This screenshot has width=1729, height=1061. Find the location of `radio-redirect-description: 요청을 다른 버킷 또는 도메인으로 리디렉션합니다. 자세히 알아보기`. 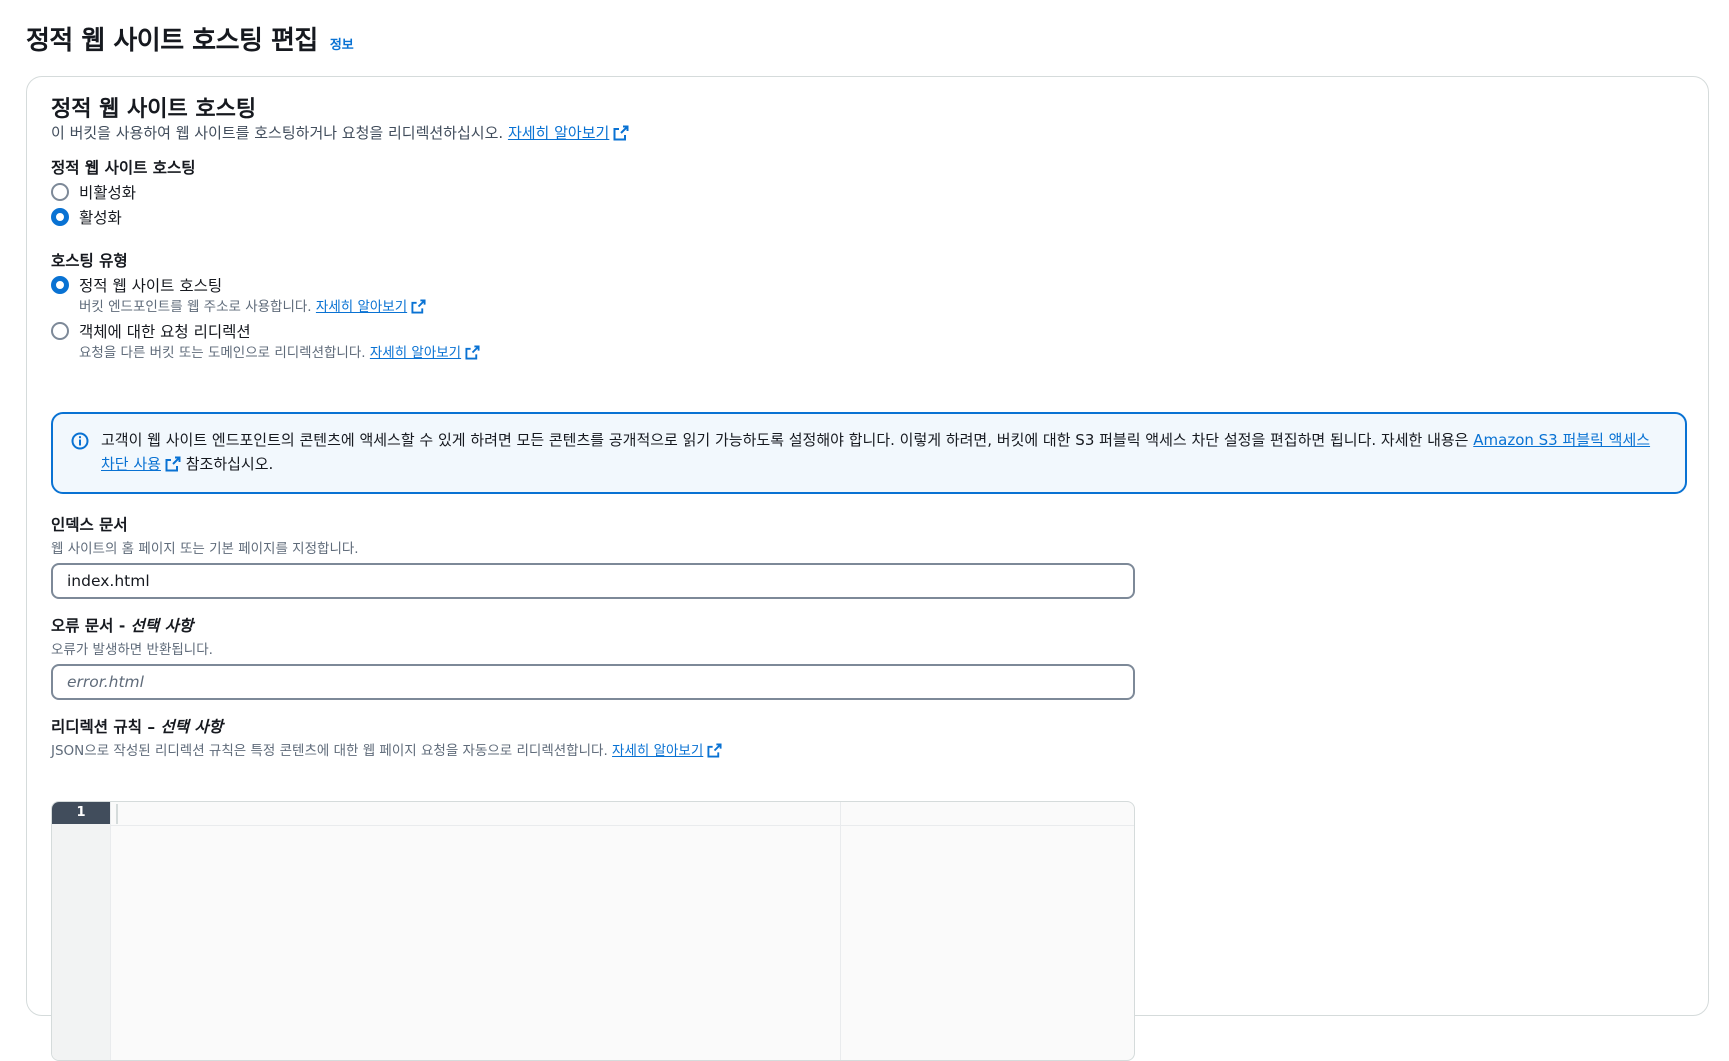

radio-redirect-description: 요청을 다른 버킷 또는 도메인으로 리디렉션합니다. 자세히 알아보기 is located at coordinates (279, 351).